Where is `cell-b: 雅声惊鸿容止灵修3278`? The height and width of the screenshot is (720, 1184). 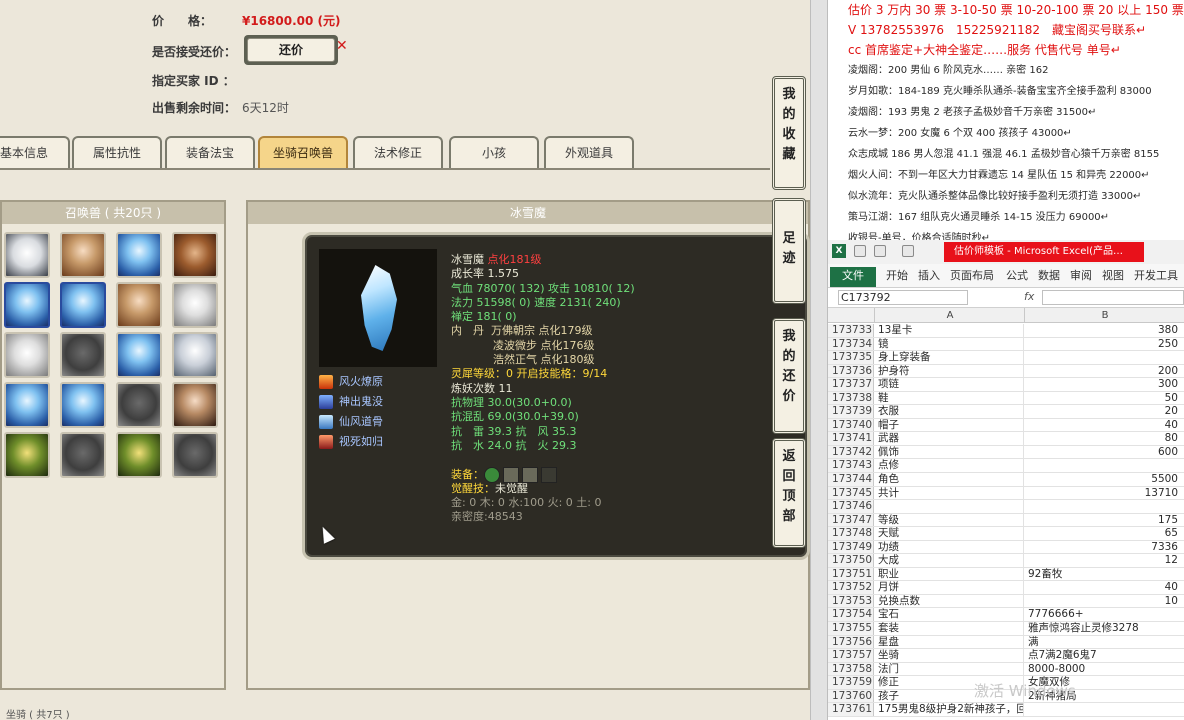
cell-b: 雅声惊鸿容止灵修3278 is located at coordinates (1104, 628).